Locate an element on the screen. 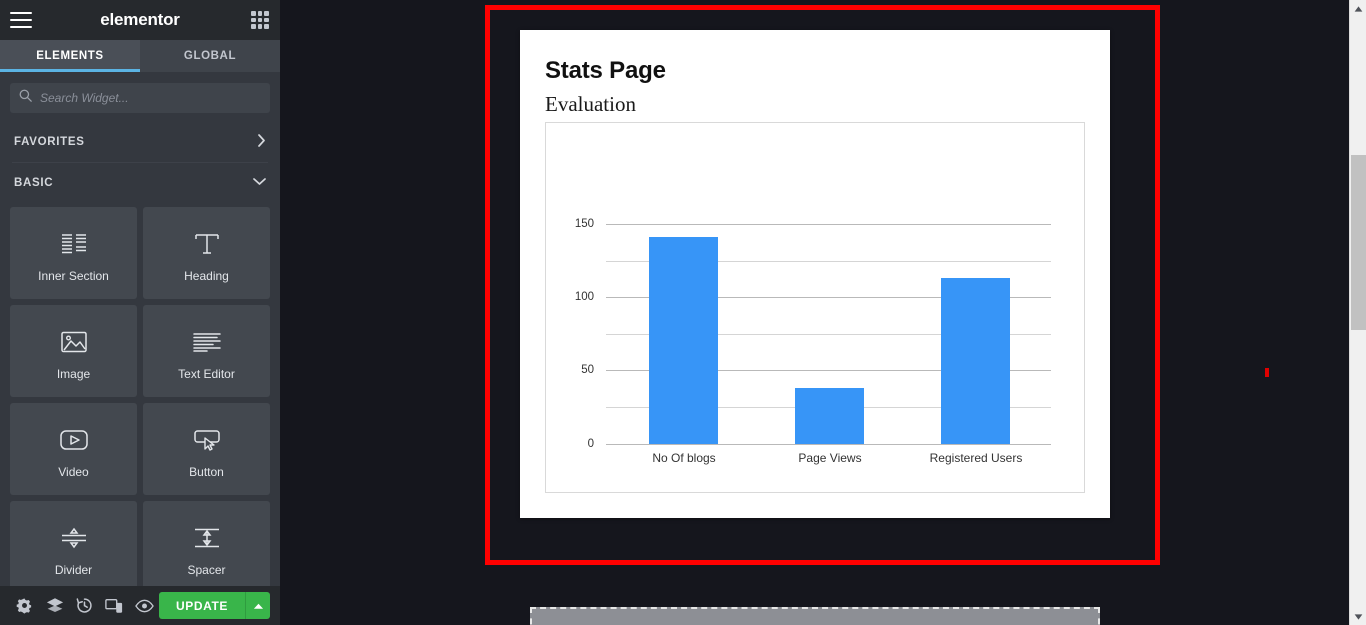 The height and width of the screenshot is (625, 1366). update-button: UPDATE is located at coordinates (202, 605).